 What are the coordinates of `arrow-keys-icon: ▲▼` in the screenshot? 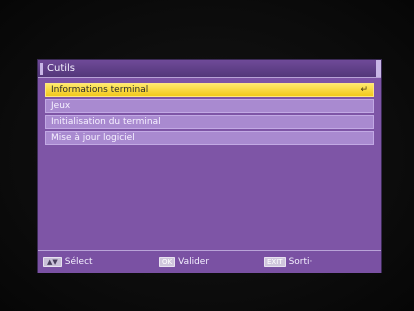 It's located at (52, 262).